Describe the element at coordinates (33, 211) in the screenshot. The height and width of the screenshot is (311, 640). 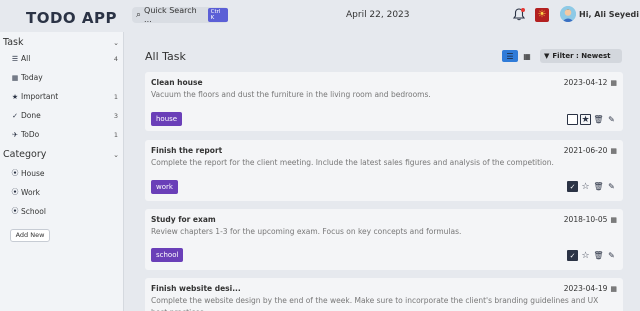
I see `sidebar-item-label: School` at that location.